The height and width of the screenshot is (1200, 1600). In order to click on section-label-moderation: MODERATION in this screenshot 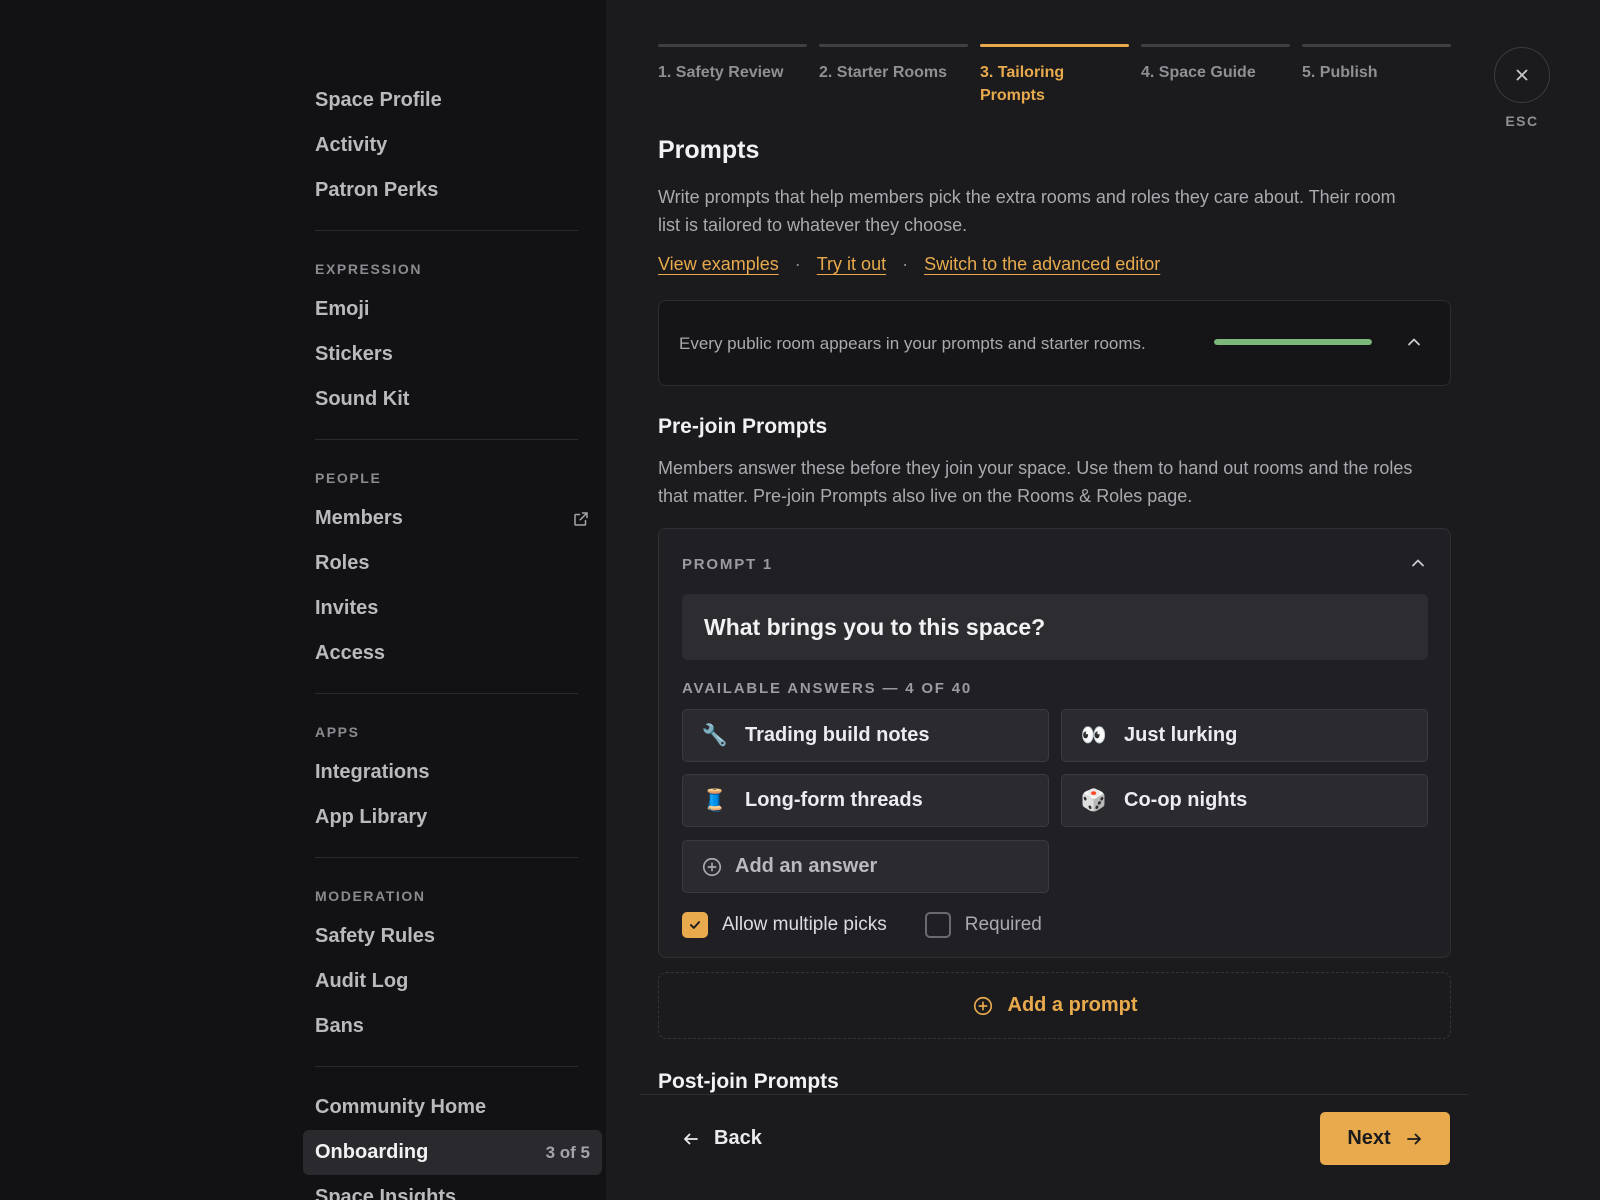, I will do `click(370, 896)`.